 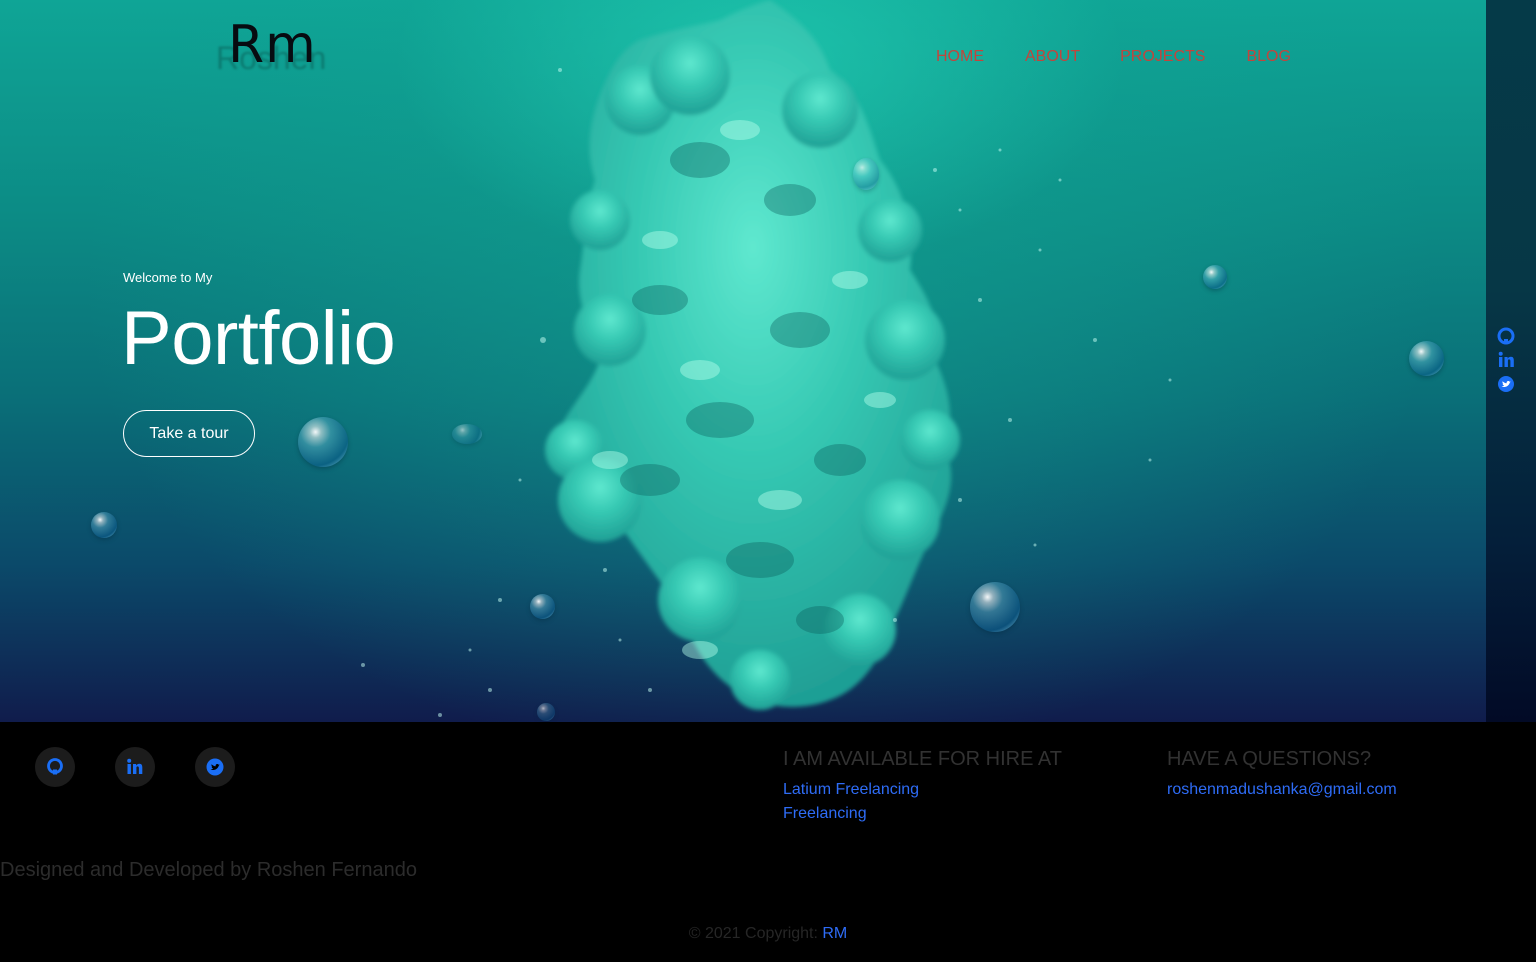 I want to click on hire-heading: I AM AVAILABLE FOR HIRE AT, so click(x=922, y=759).